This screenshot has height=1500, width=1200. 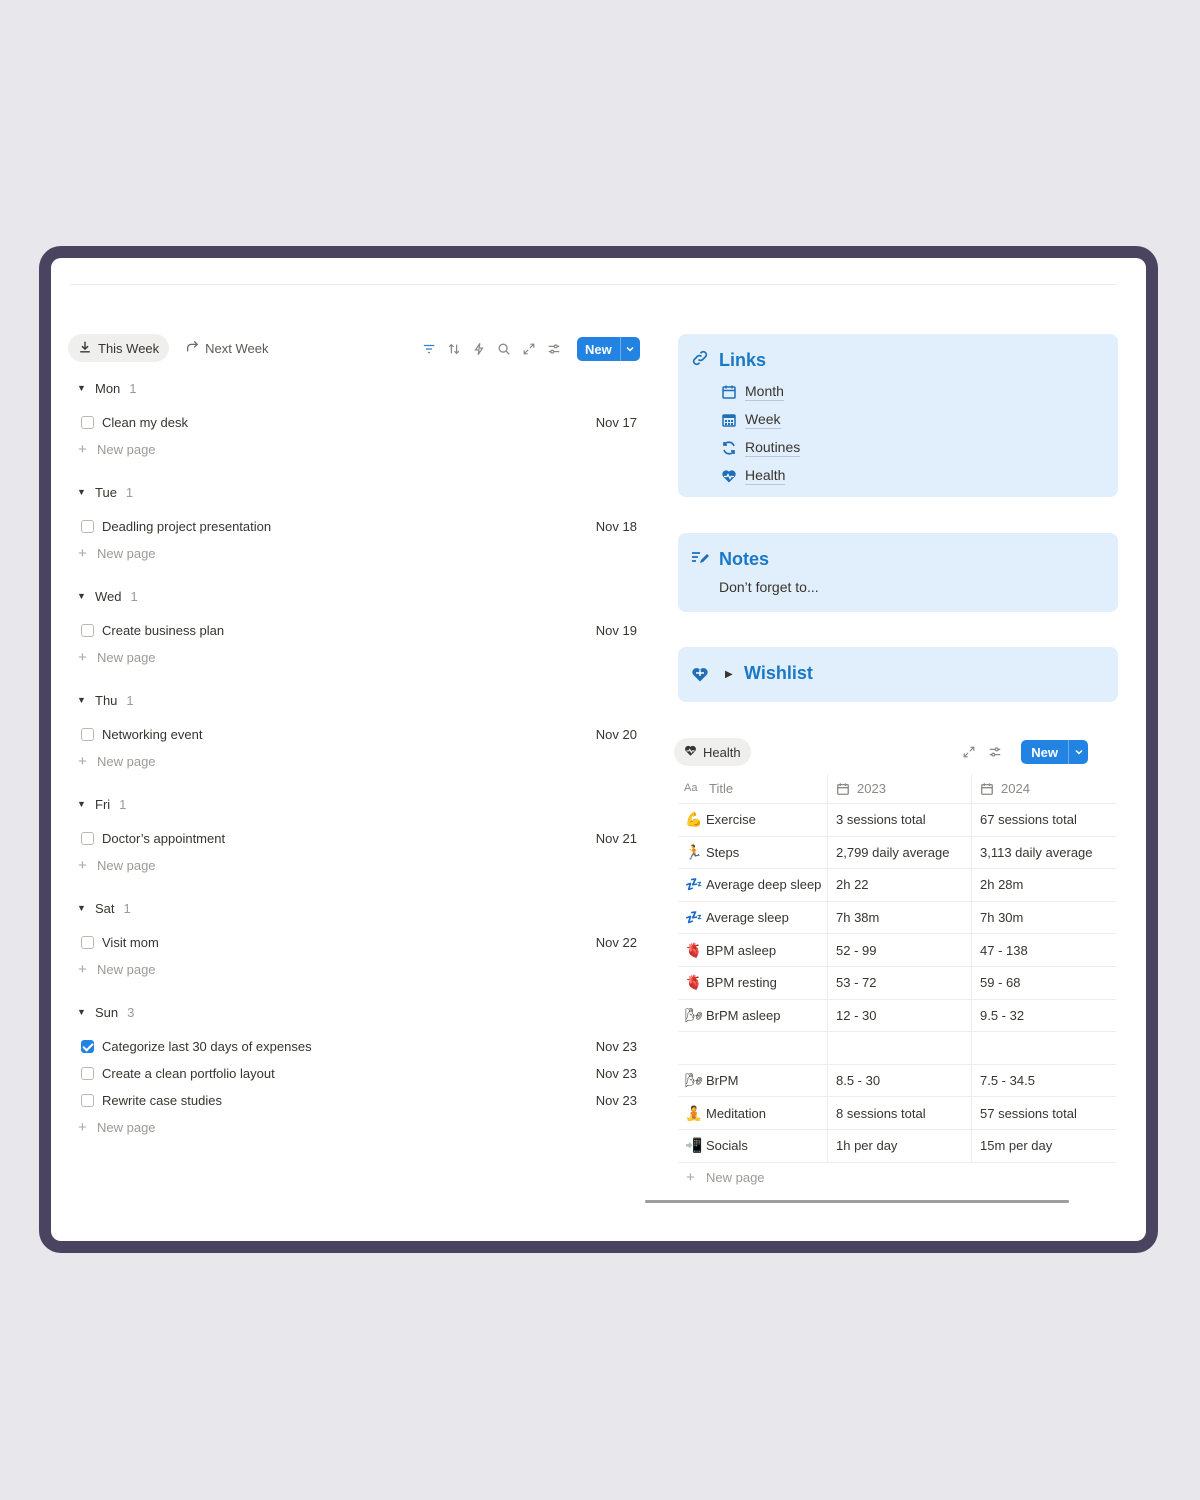 What do you see at coordinates (753, 852) in the screenshot?
I see `cell-title: 🏃 Steps` at bounding box center [753, 852].